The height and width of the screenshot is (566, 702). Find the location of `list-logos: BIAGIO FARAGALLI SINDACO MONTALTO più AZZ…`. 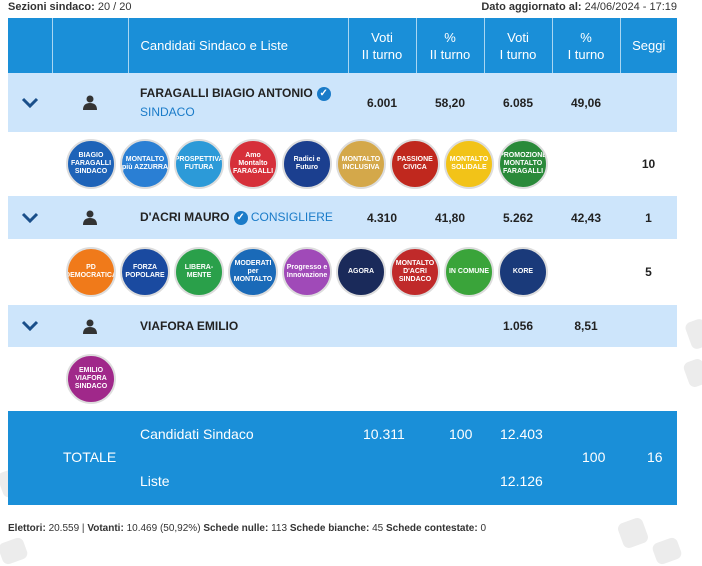

list-logos: BIAGIO FARAGALLI SINDACO MONTALTO più AZZ… is located at coordinates (314, 164).